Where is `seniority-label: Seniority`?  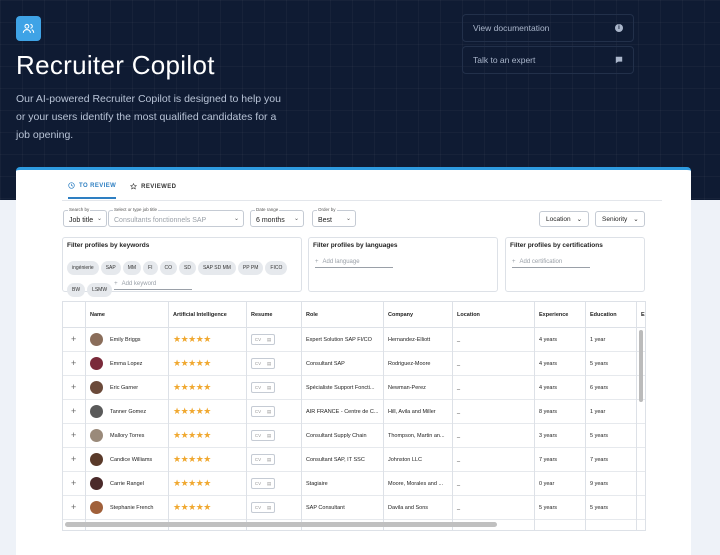 seniority-label: Seniority is located at coordinates (615, 219).